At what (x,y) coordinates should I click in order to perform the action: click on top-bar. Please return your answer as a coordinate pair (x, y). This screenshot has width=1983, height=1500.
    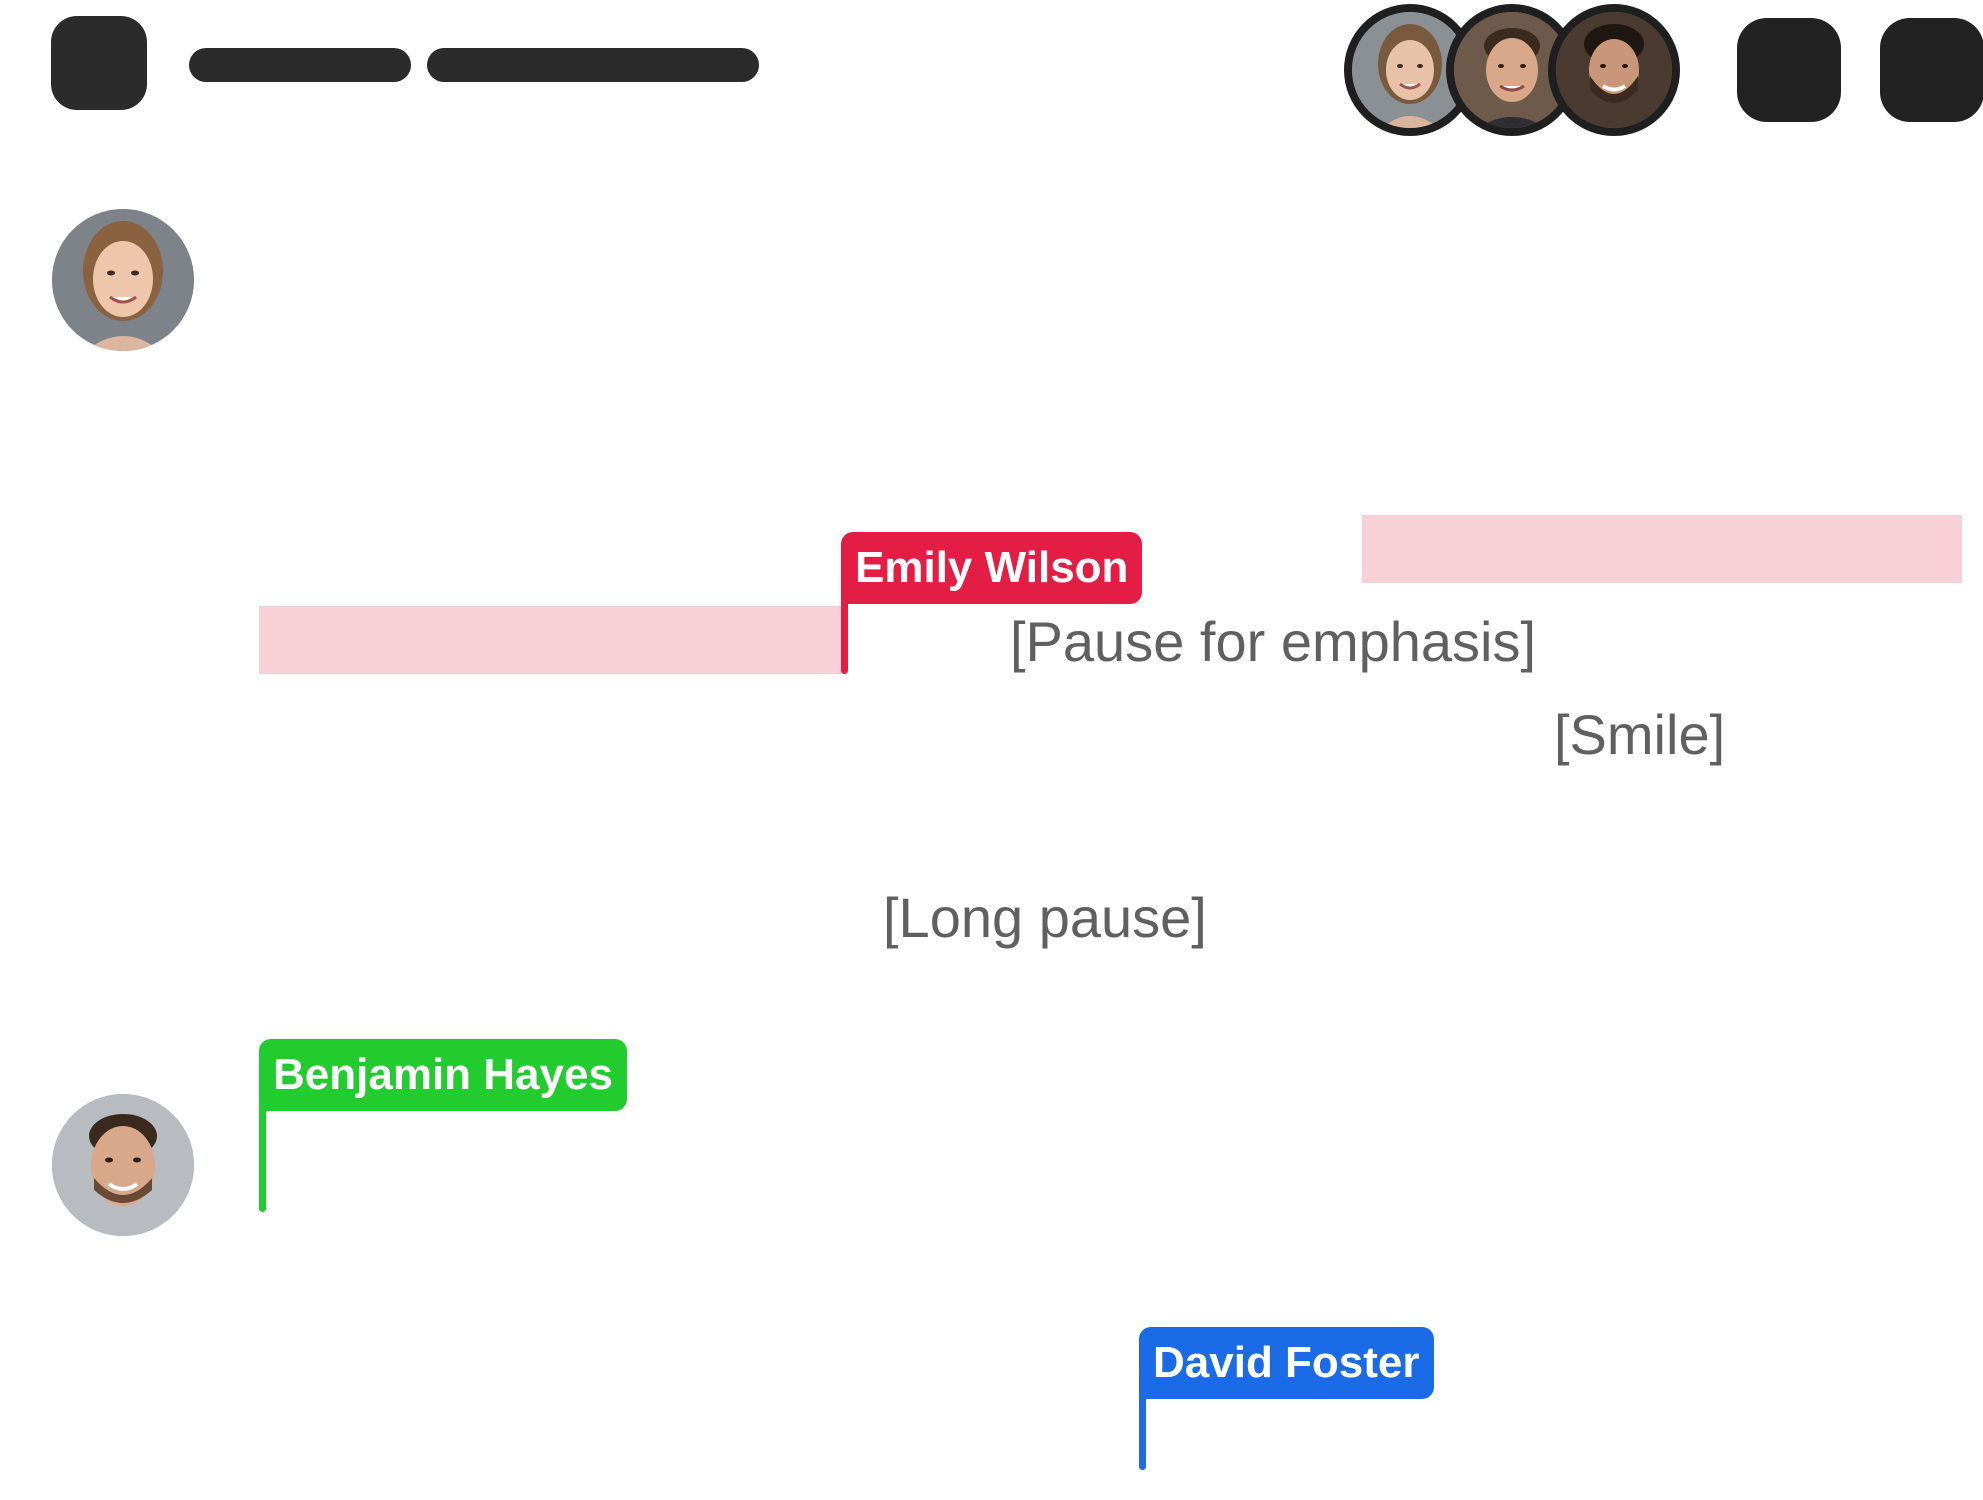
    Looking at the image, I should click on (991, 75).